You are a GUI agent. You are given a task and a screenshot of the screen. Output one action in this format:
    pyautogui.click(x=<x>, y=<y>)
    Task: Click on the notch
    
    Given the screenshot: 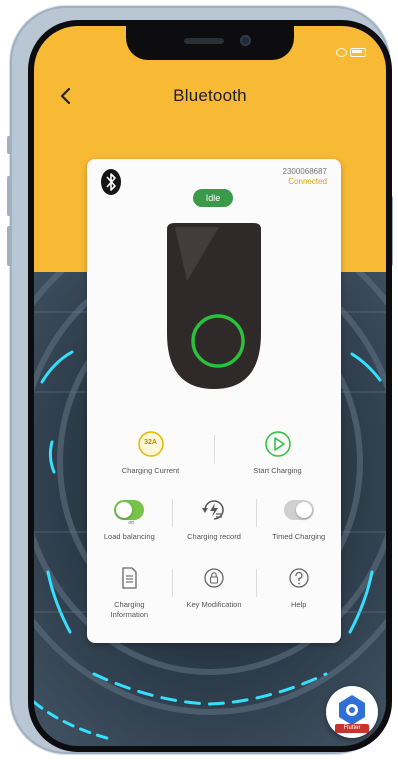 What is the action you would take?
    pyautogui.click(x=210, y=43)
    